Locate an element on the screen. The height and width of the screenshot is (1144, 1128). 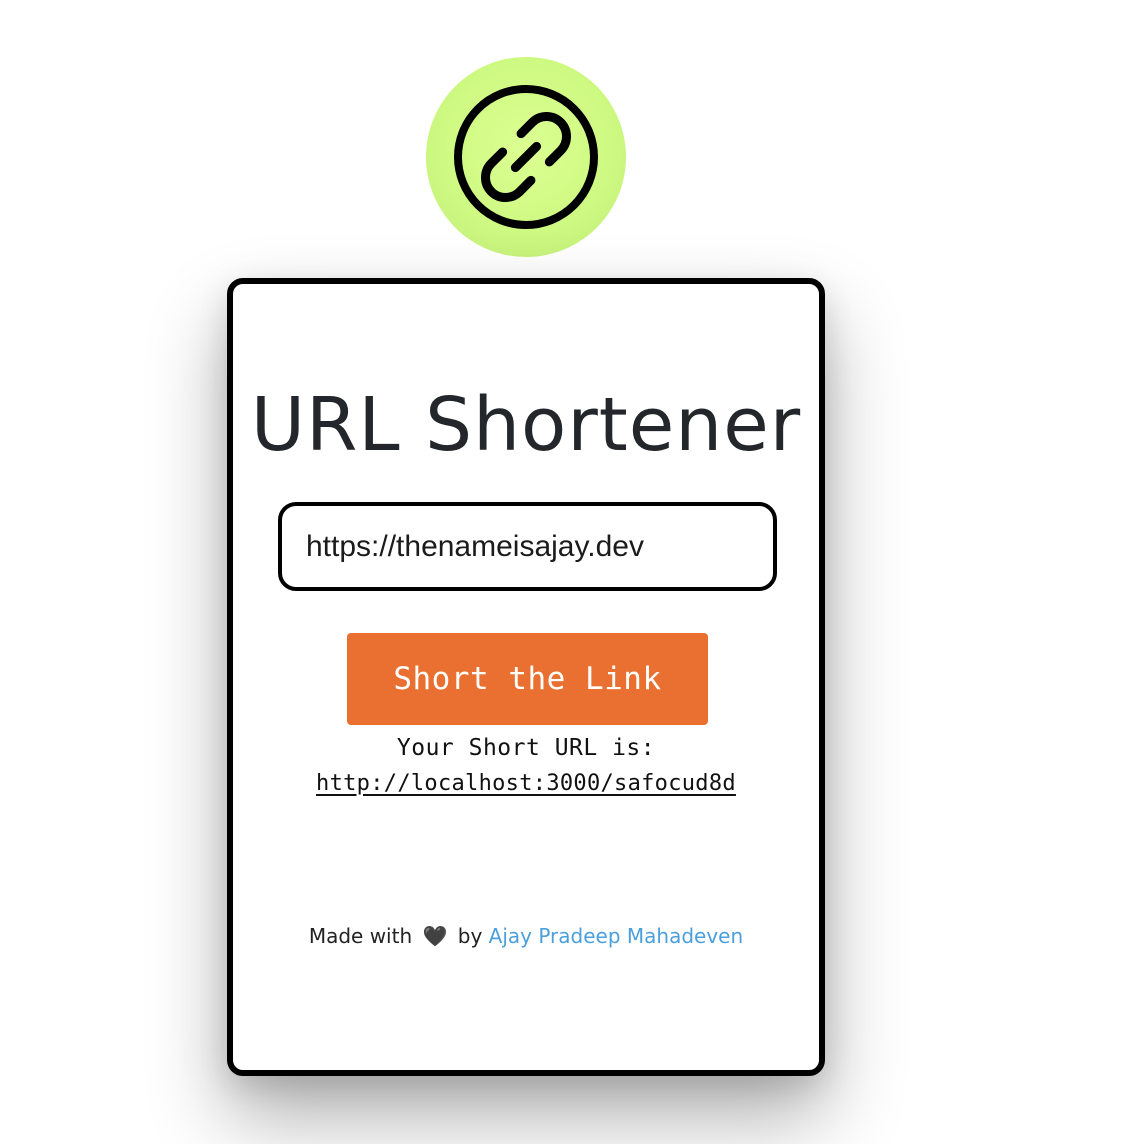
result-label: Your Short URL is: is located at coordinates (526, 748).